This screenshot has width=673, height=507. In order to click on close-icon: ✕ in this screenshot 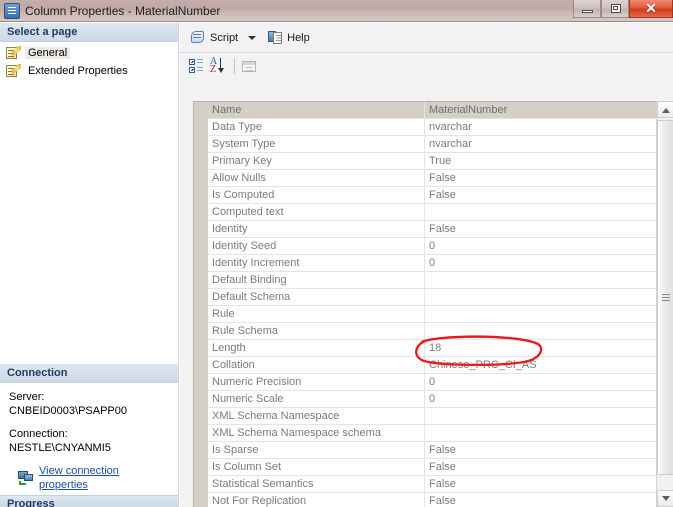, I will do `click(651, 8)`.